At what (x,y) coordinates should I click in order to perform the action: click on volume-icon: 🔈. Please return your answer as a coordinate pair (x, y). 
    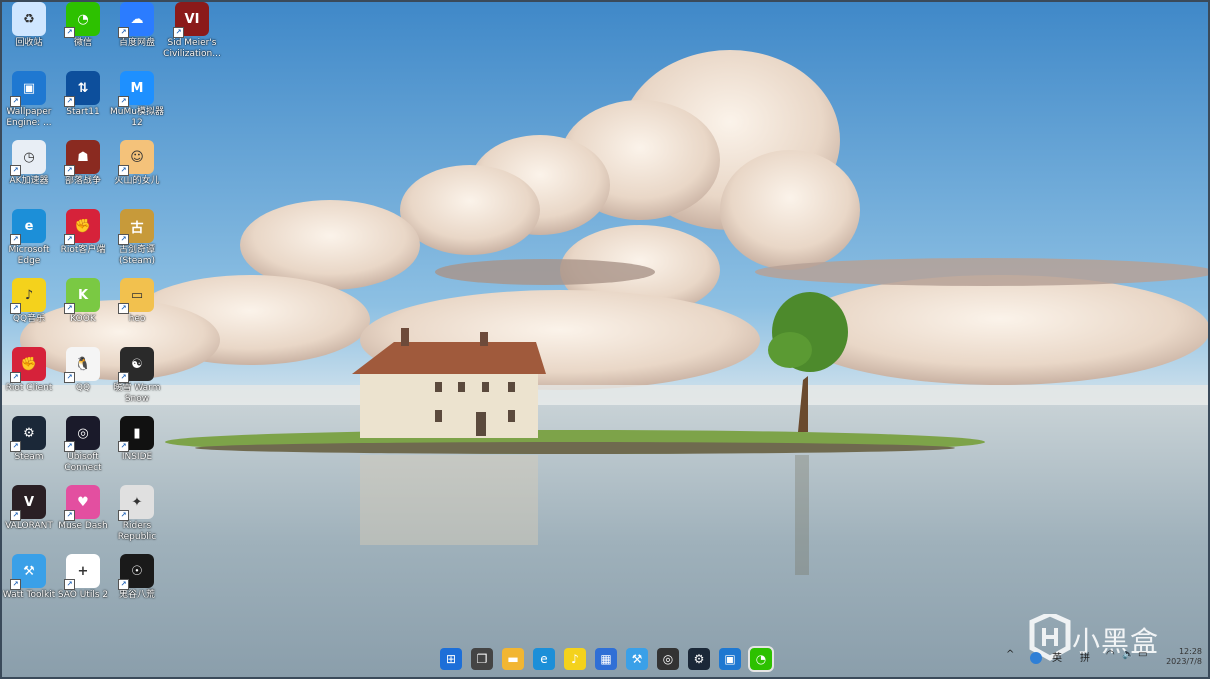
    Looking at the image, I should click on (1128, 659).